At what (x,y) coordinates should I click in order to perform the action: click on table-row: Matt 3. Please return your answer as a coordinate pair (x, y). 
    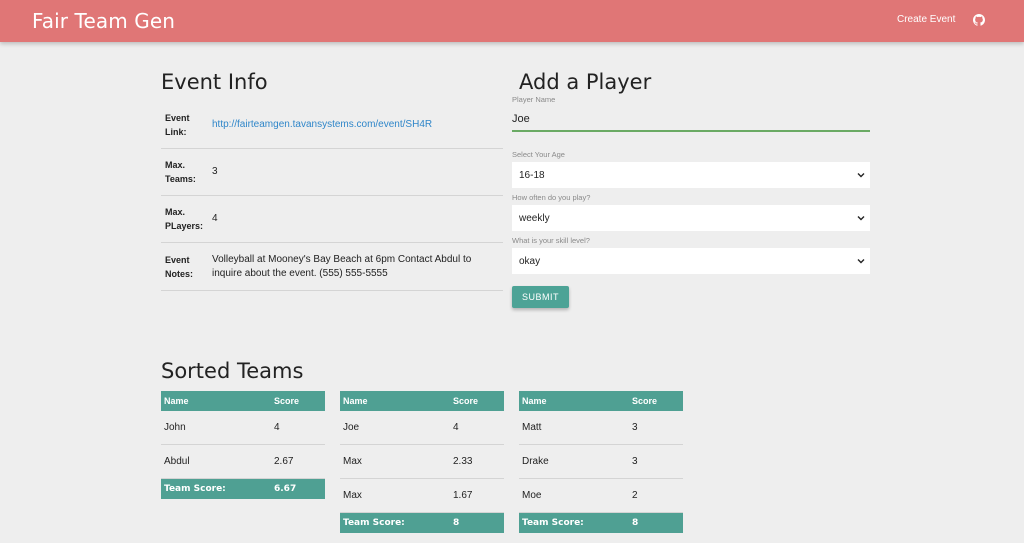
    Looking at the image, I should click on (601, 428).